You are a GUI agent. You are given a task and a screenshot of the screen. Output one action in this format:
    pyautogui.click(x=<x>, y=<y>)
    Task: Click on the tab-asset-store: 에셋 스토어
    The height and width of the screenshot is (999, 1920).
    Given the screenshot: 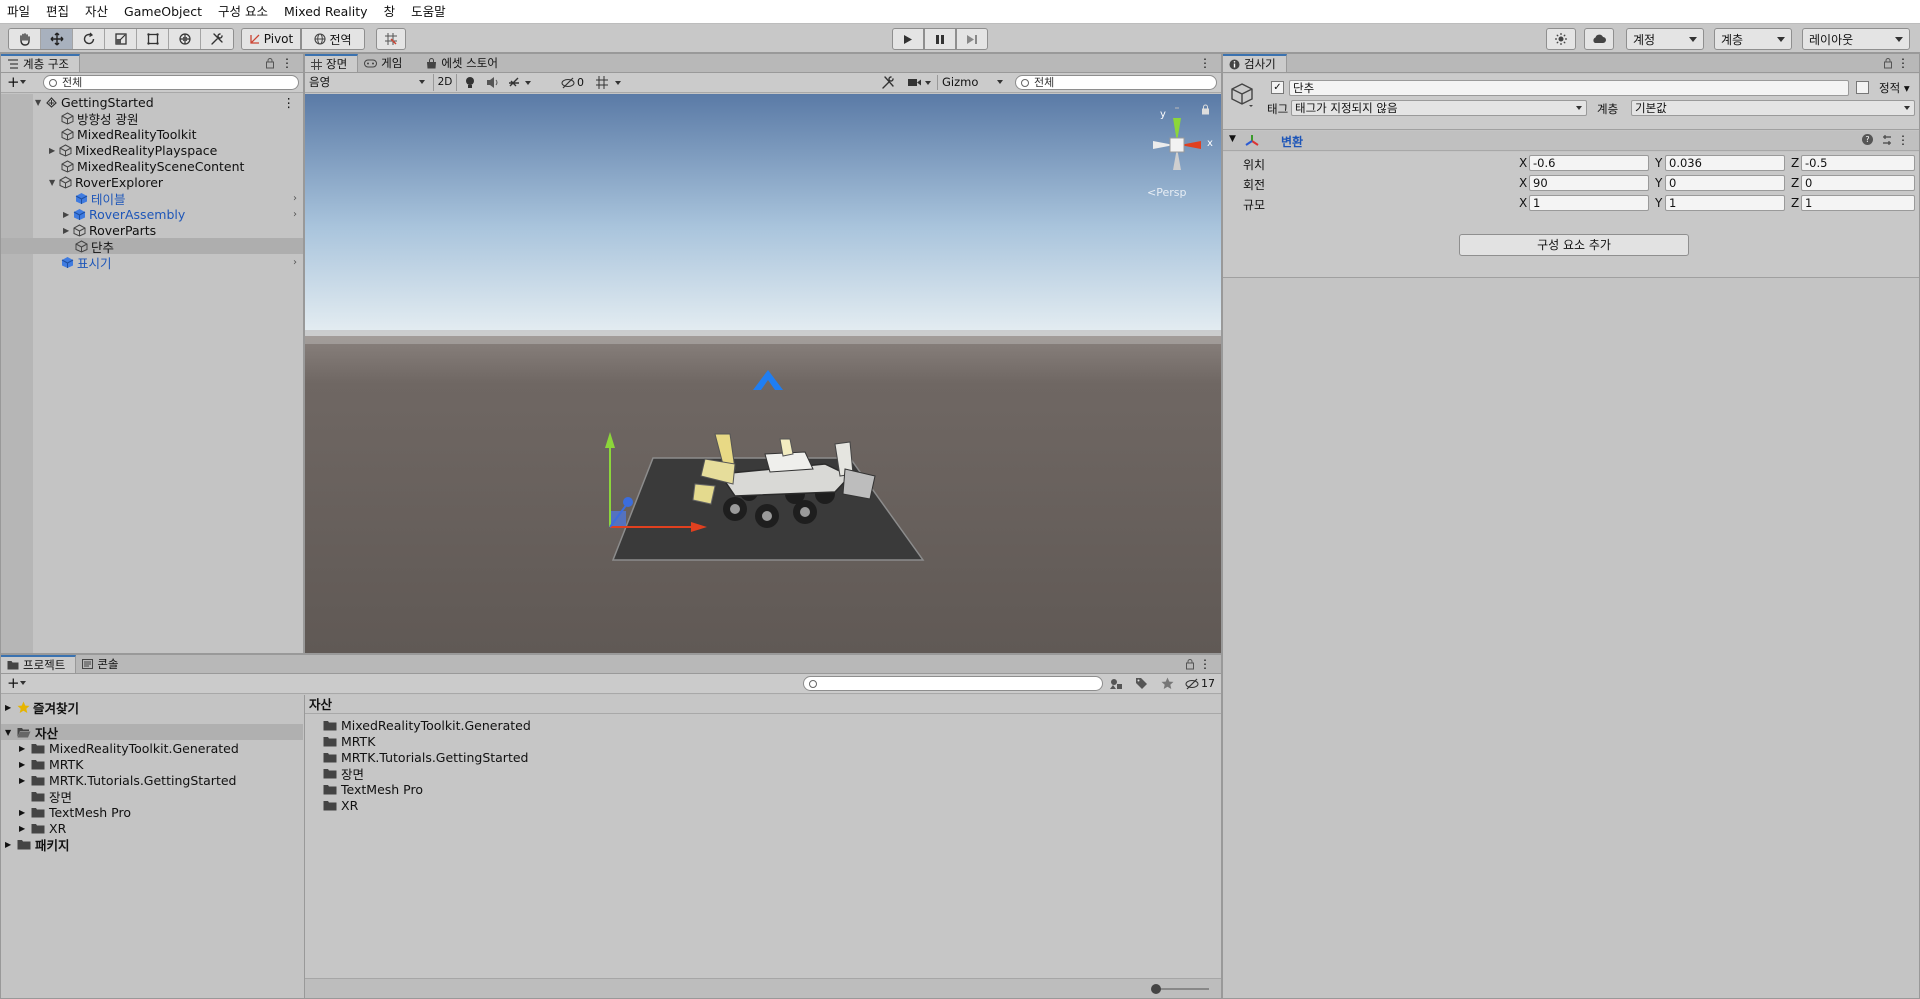 What is the action you would take?
    pyautogui.click(x=464, y=63)
    